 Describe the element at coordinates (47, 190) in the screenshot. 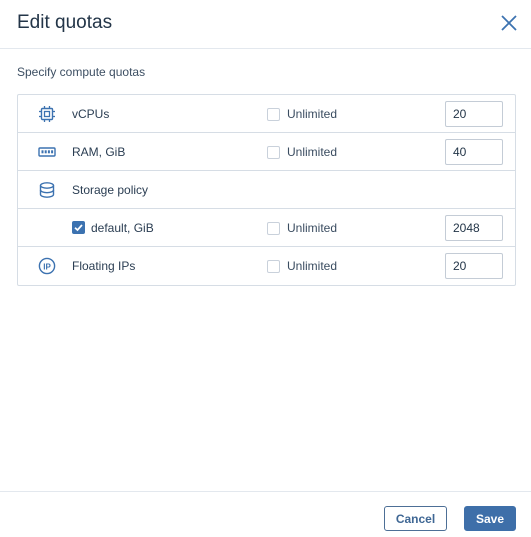

I see `database-icon` at that location.